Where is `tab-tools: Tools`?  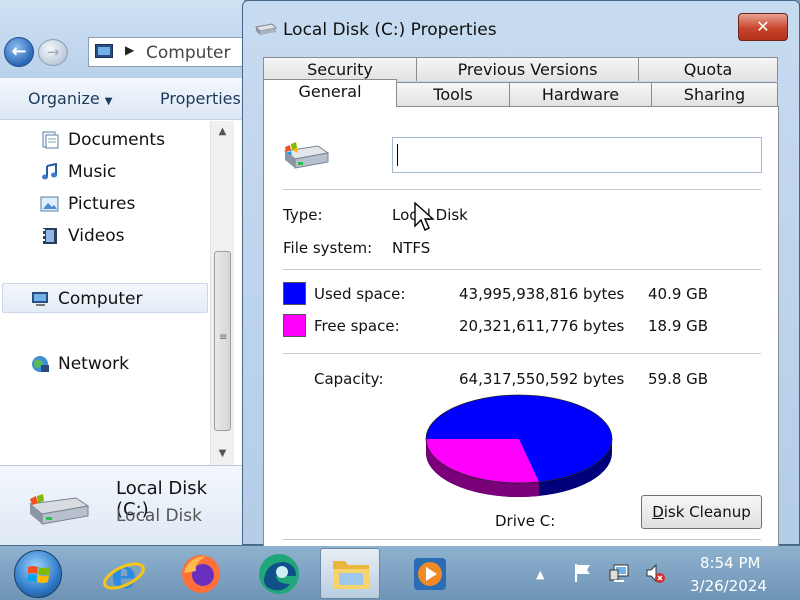 tab-tools: Tools is located at coordinates (453, 94).